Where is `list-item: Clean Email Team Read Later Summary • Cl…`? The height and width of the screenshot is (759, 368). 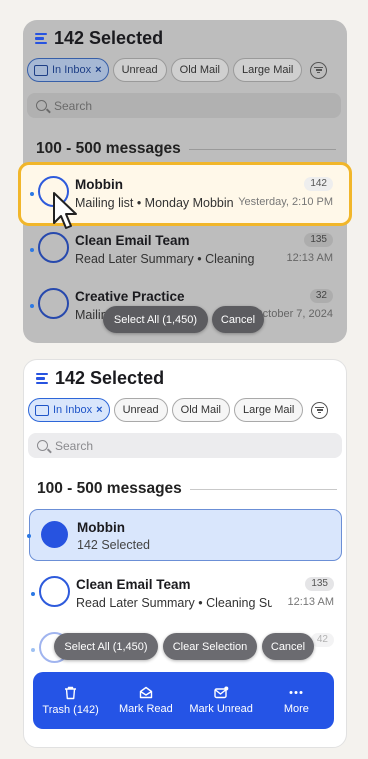
list-item: Clean Email Team Read Later Summary • Cl… is located at coordinates (185, 594).